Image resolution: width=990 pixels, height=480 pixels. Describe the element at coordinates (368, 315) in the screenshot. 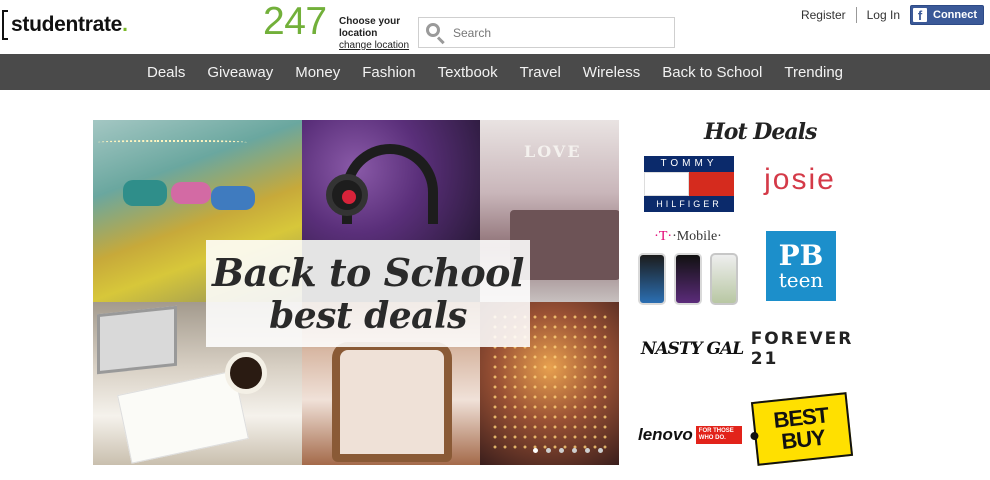

I see `hero-subtitle: best deals` at that location.